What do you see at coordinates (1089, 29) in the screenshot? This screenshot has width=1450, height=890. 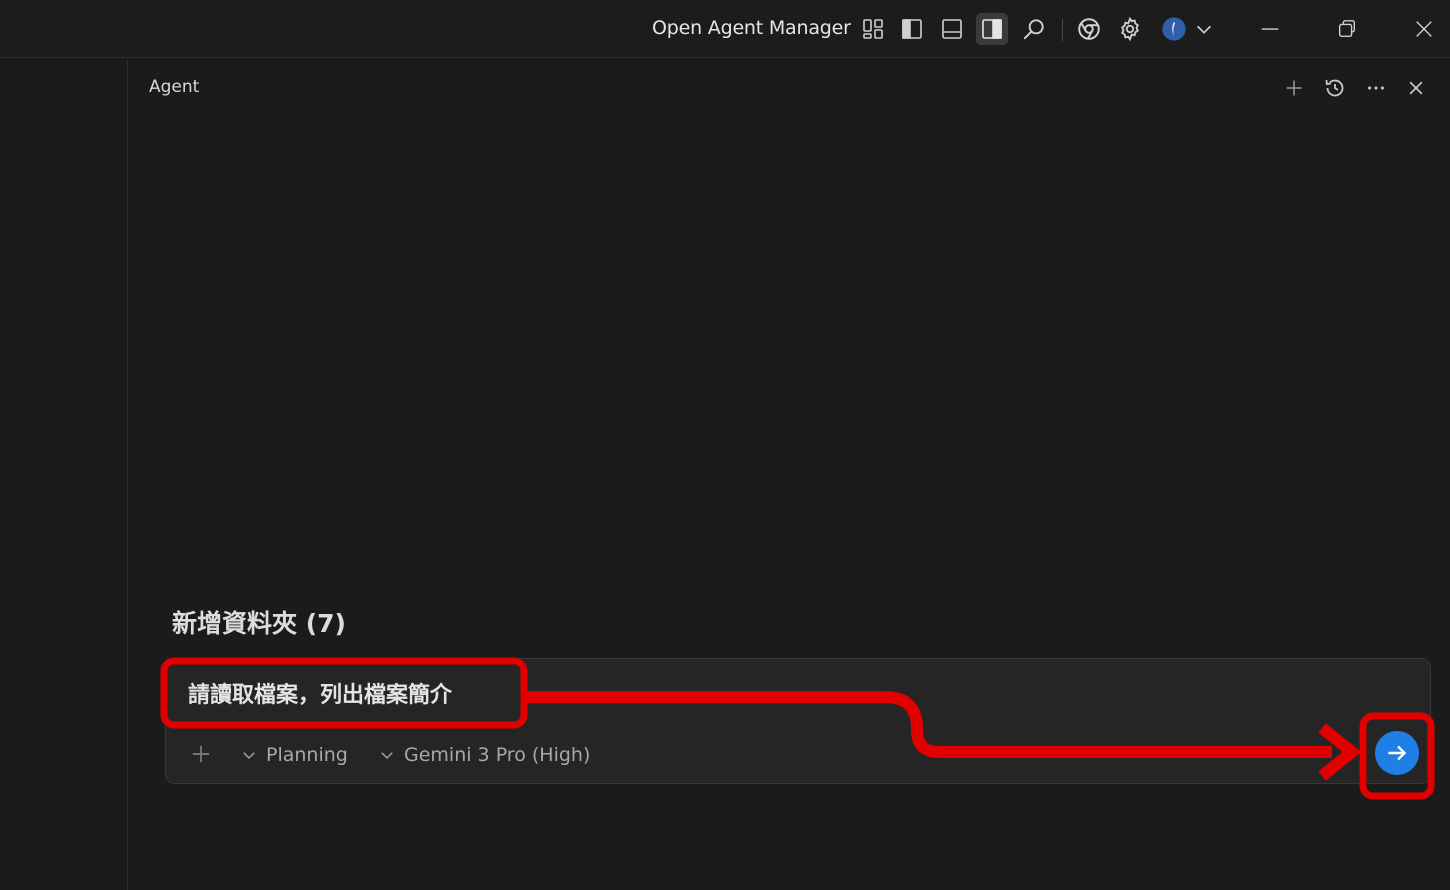 I see `chrome-icon` at bounding box center [1089, 29].